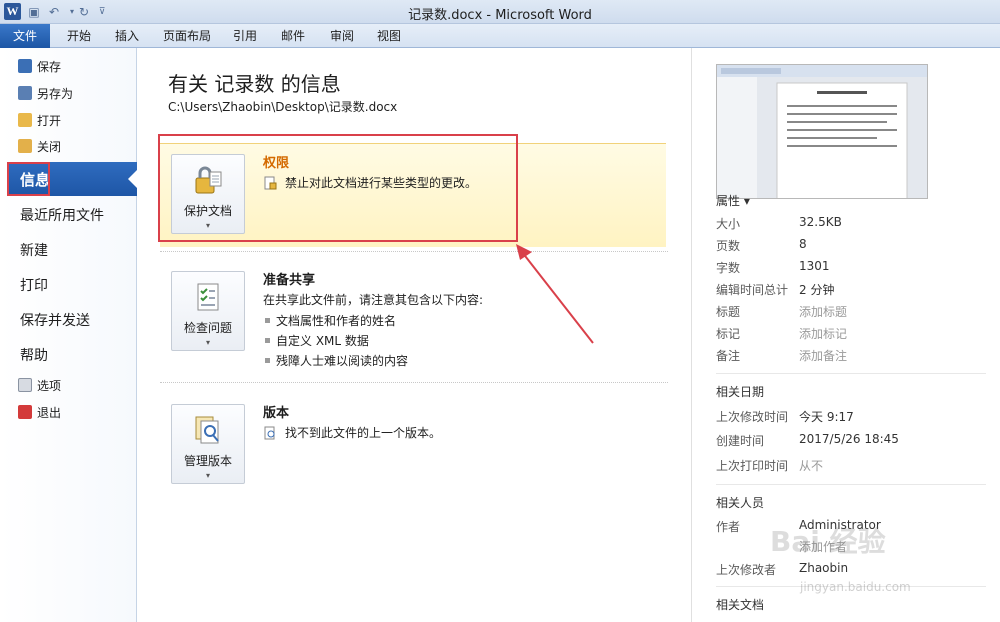  Describe the element at coordinates (276, 413) in the screenshot. I see `versions-title: 版本` at that location.